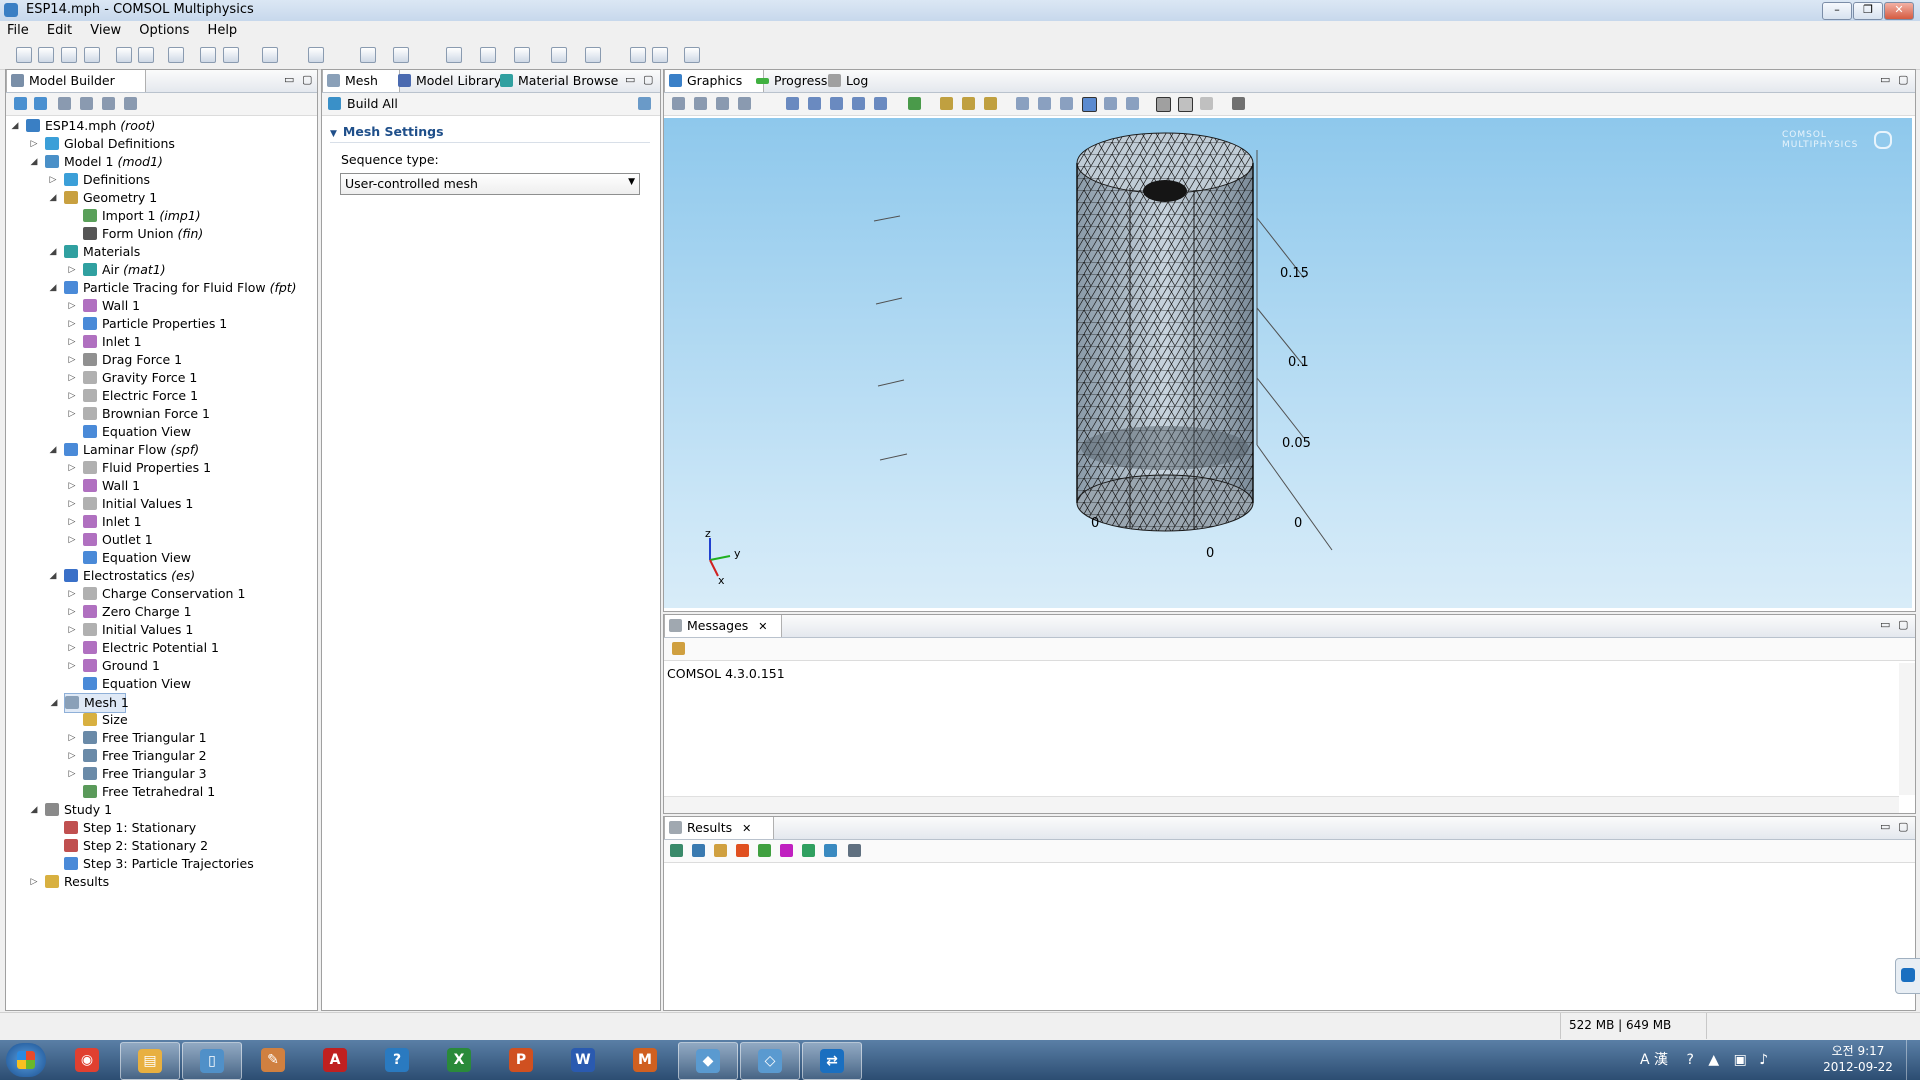 The image size is (1920, 1080). I want to click on menu-options: Options, so click(164, 30).